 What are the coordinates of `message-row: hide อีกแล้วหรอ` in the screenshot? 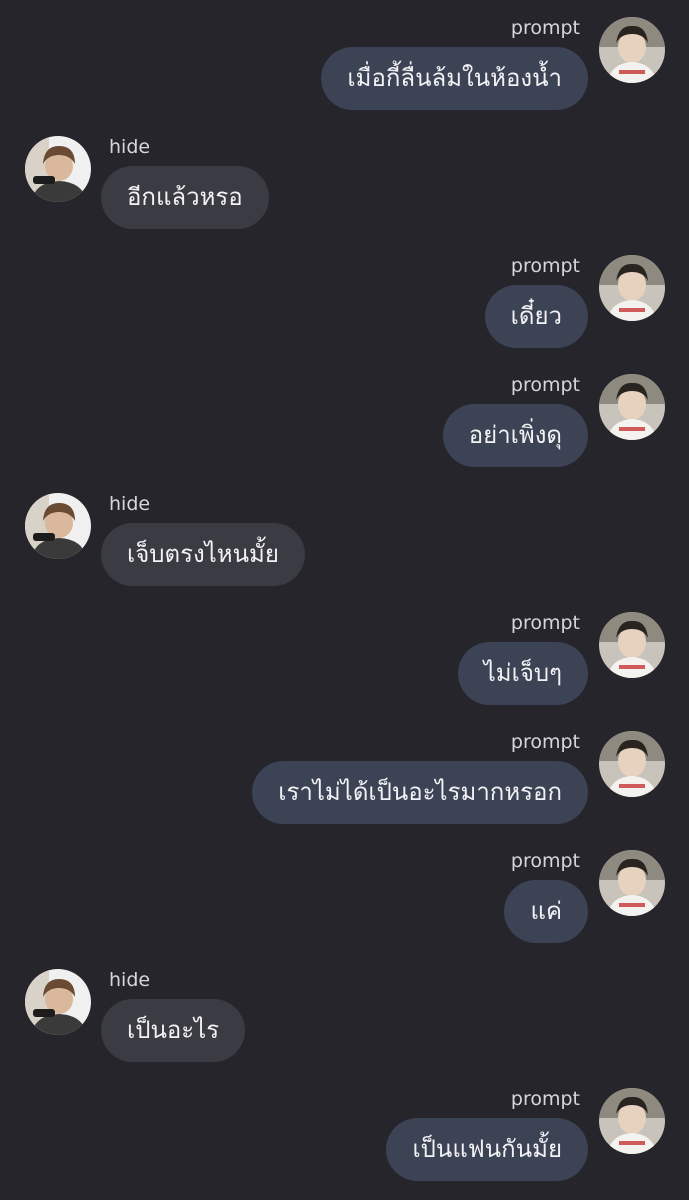 It's located at (344, 179).